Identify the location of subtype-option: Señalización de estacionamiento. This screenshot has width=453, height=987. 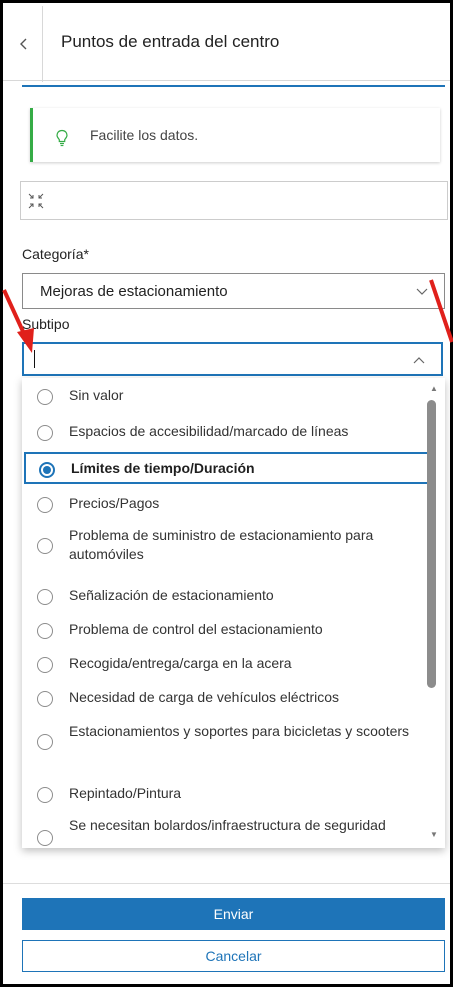
(224, 596).